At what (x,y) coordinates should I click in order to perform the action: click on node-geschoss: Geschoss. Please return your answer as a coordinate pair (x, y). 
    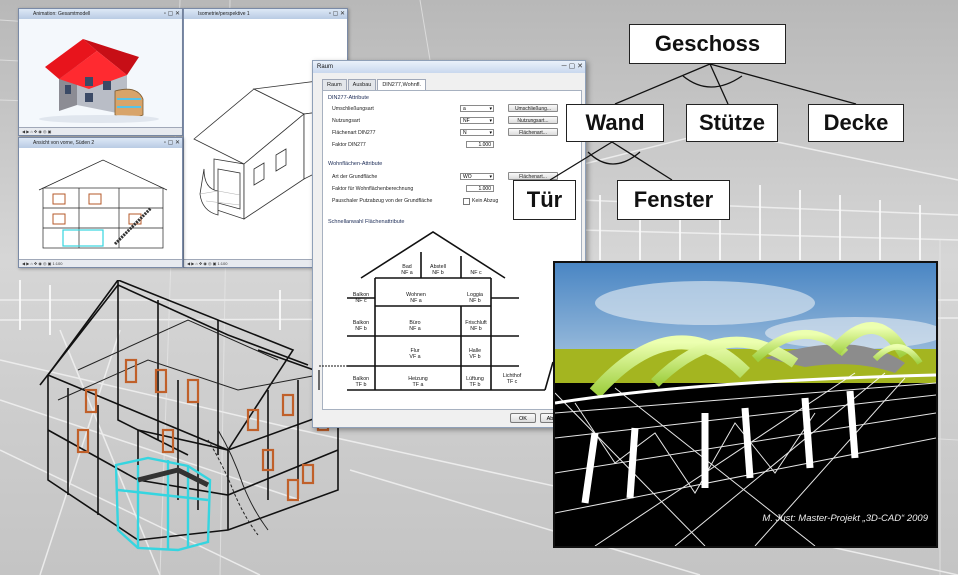
    Looking at the image, I should click on (707, 44).